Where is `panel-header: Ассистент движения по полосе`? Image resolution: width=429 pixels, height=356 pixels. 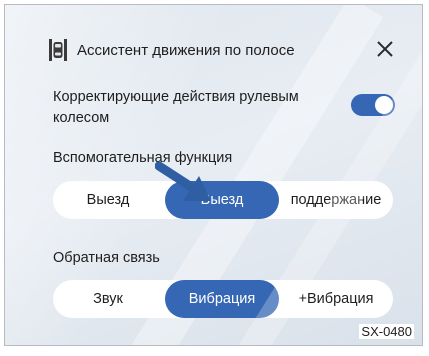
panel-header: Ассистент движения по полосе is located at coordinates (224, 50).